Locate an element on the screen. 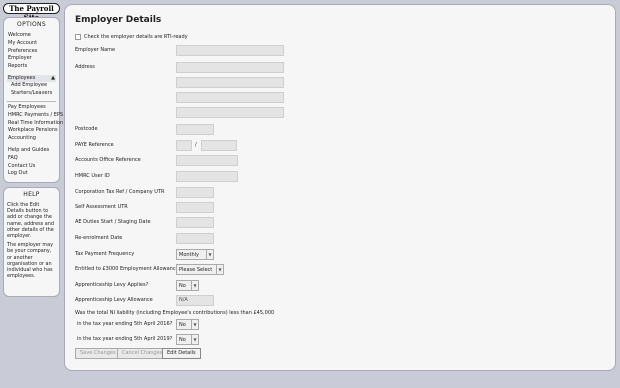 This screenshot has width=620, height=388. employer-name-field is located at coordinates (230, 50).